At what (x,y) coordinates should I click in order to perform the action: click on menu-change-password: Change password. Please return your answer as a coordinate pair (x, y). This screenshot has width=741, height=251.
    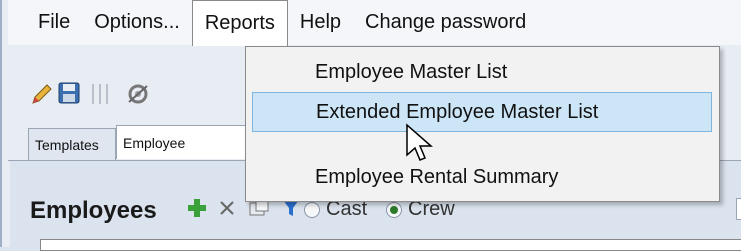
    Looking at the image, I should click on (445, 22).